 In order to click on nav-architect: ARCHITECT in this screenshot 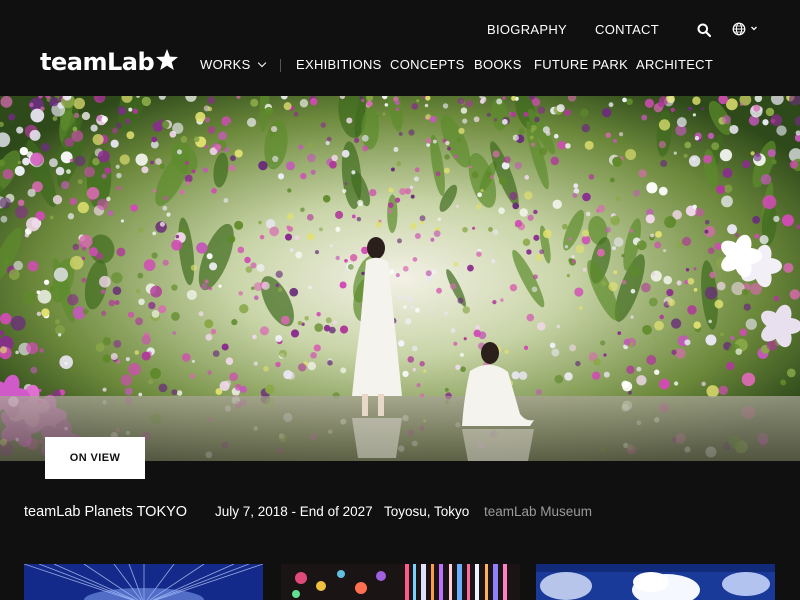, I will do `click(674, 64)`.